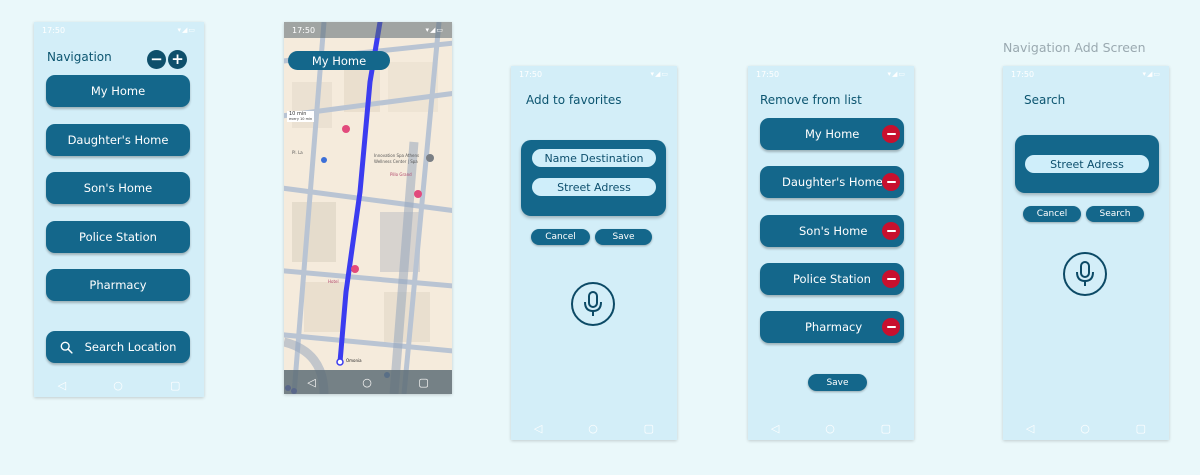  Describe the element at coordinates (297, 152) in the screenshot. I see `map-label-street: Pl. La` at that location.